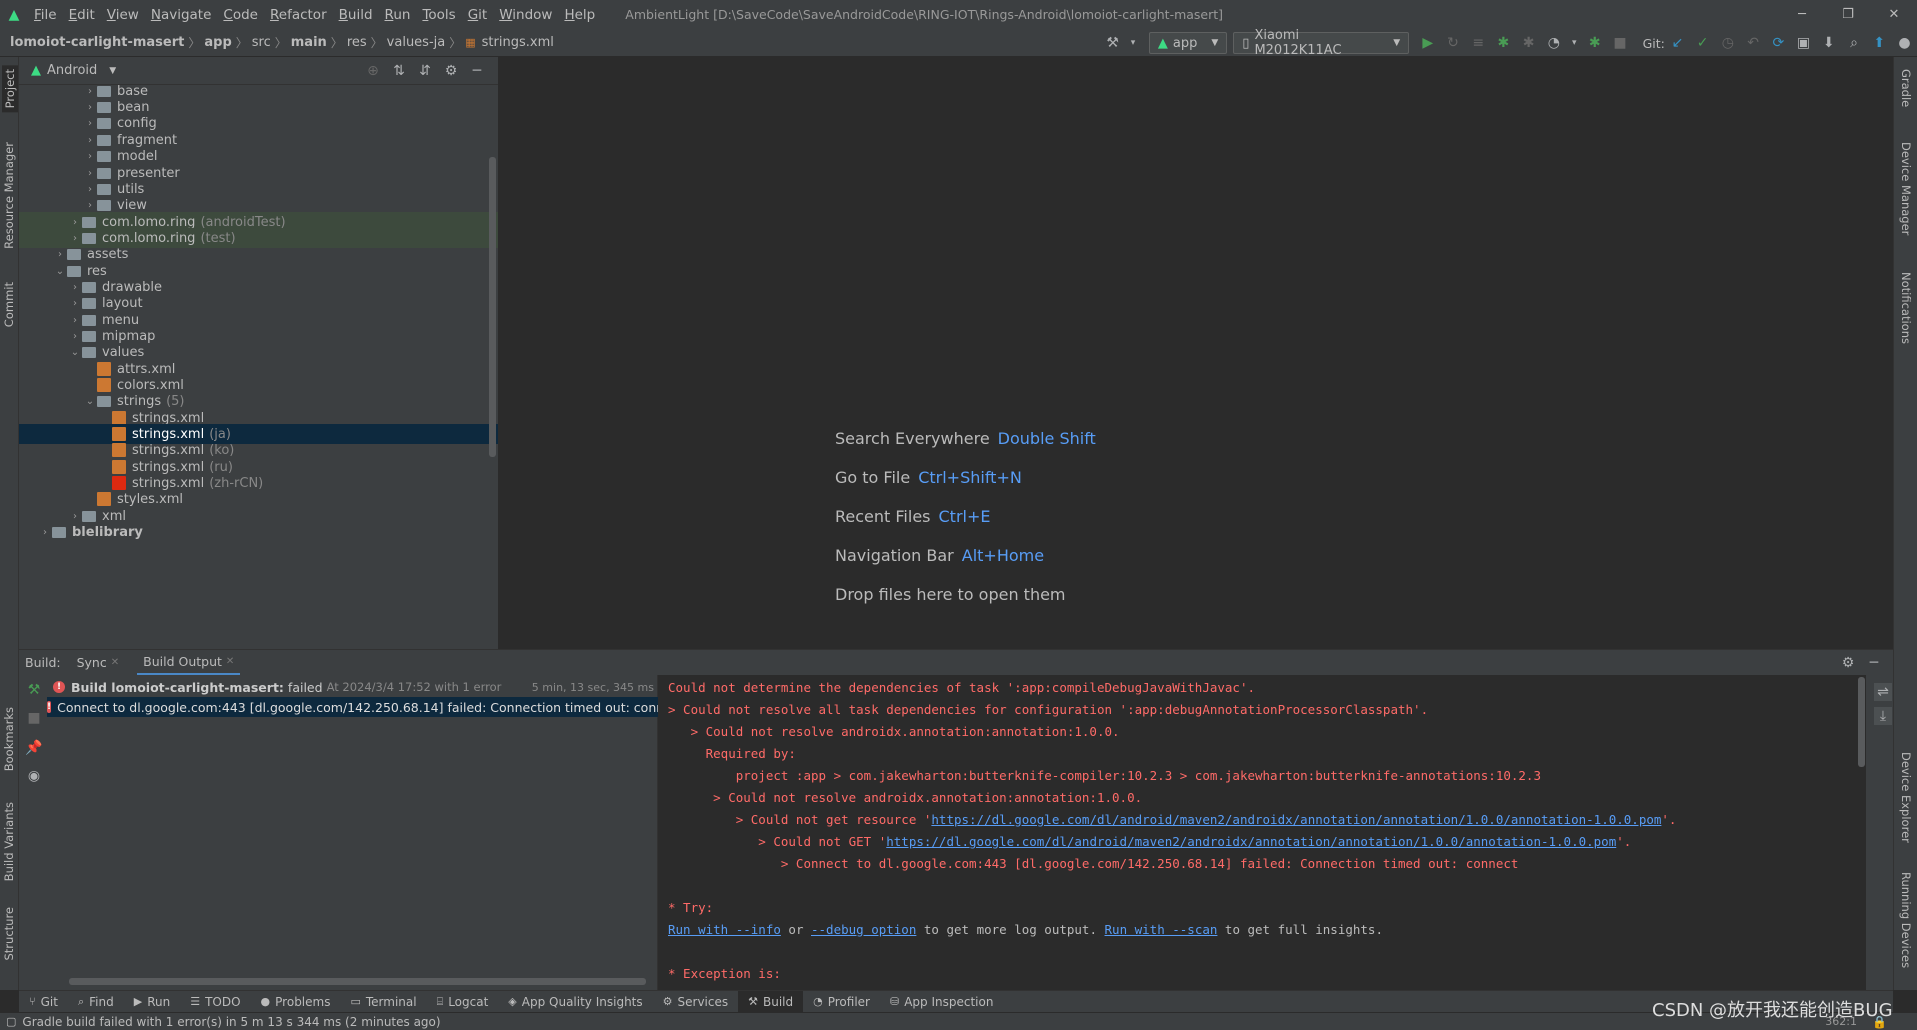  I want to click on git-history-icon: ◷, so click(1727, 43).